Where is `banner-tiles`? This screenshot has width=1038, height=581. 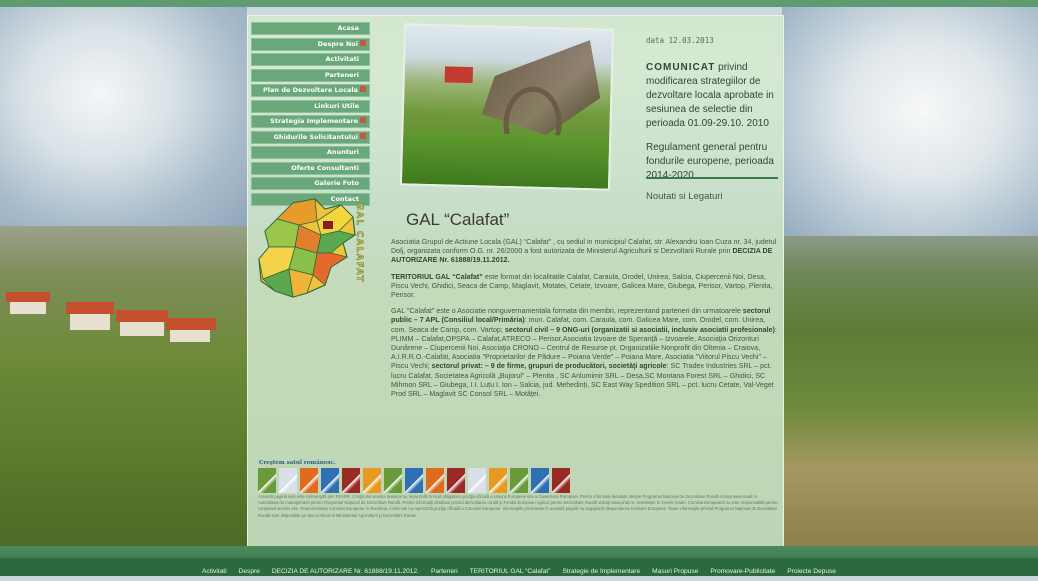 banner-tiles is located at coordinates (415, 480).